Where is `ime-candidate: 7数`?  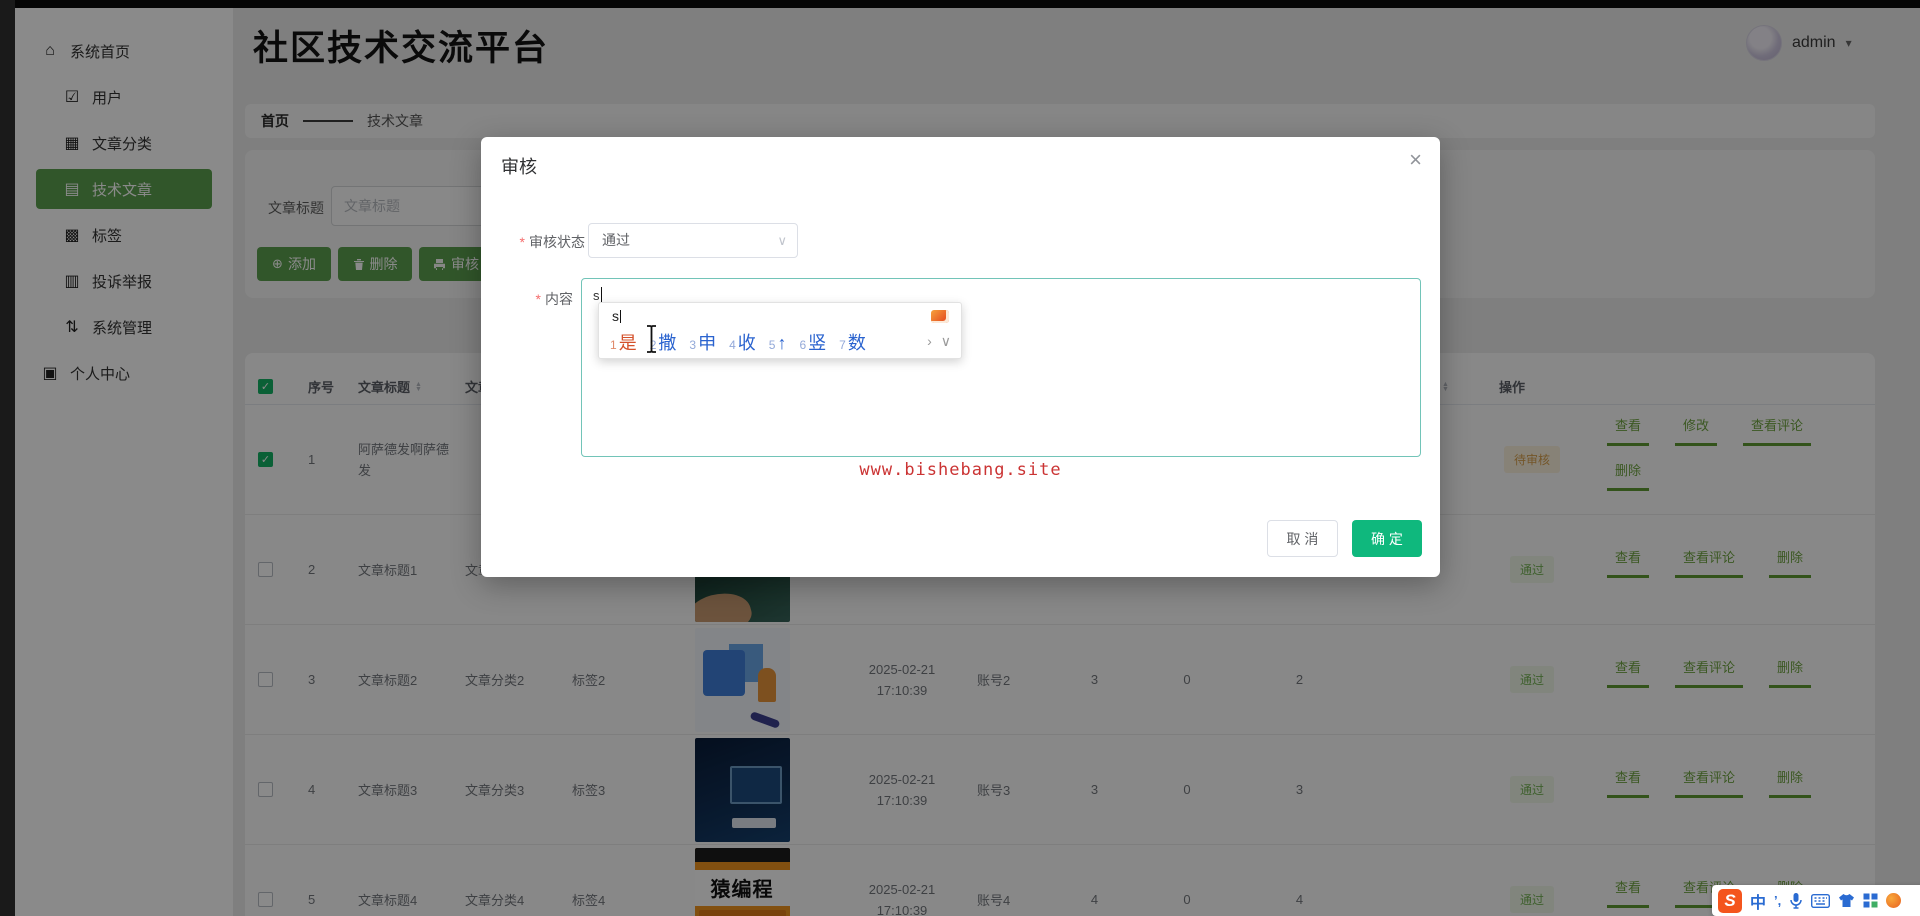
ime-candidate: 7数 is located at coordinates (852, 342).